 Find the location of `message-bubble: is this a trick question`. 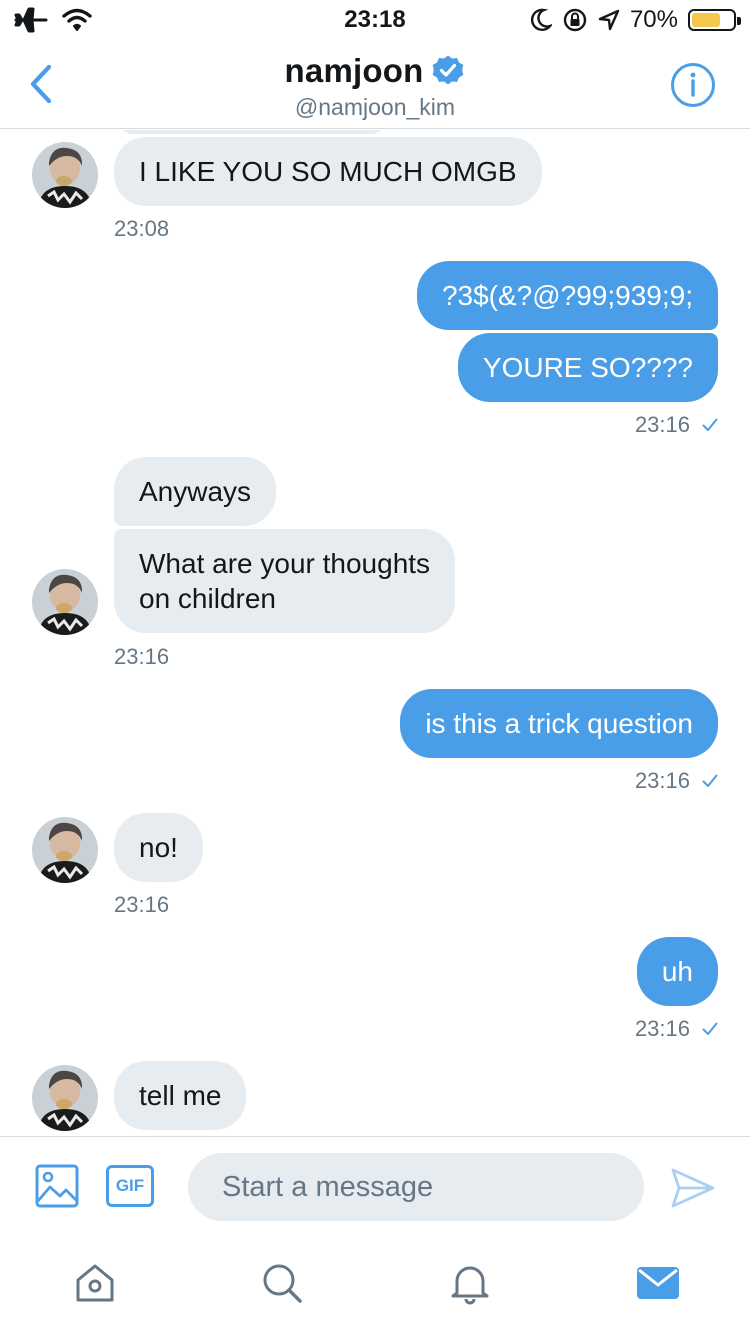

message-bubble: is this a trick question is located at coordinates (559, 723).